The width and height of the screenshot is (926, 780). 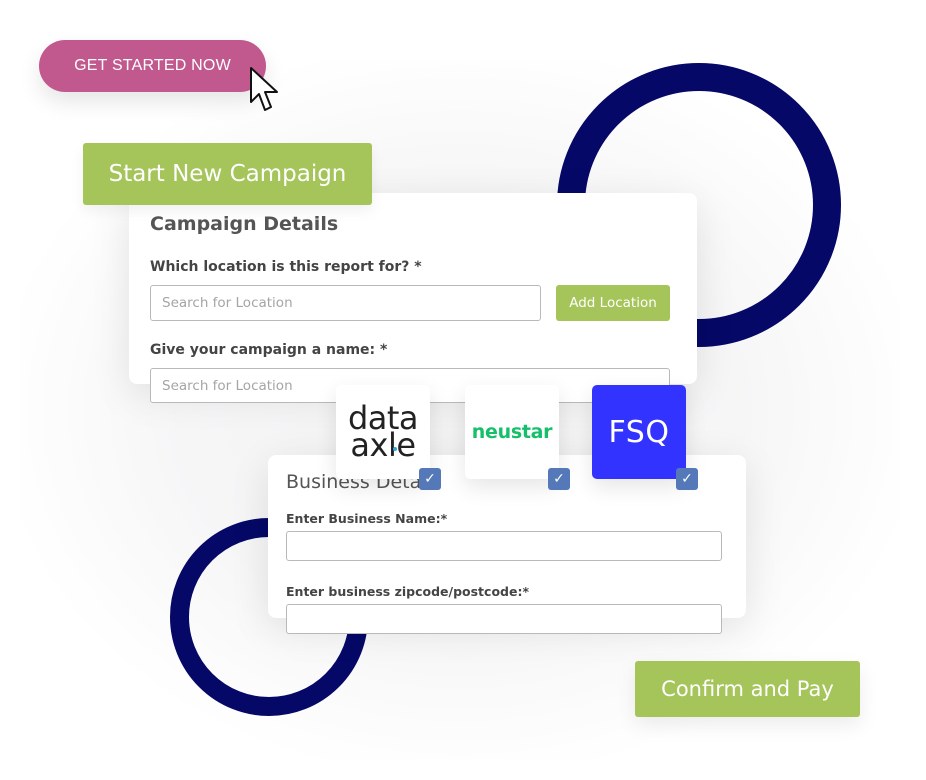 What do you see at coordinates (613, 303) in the screenshot?
I see `add-location-button: Add Location` at bounding box center [613, 303].